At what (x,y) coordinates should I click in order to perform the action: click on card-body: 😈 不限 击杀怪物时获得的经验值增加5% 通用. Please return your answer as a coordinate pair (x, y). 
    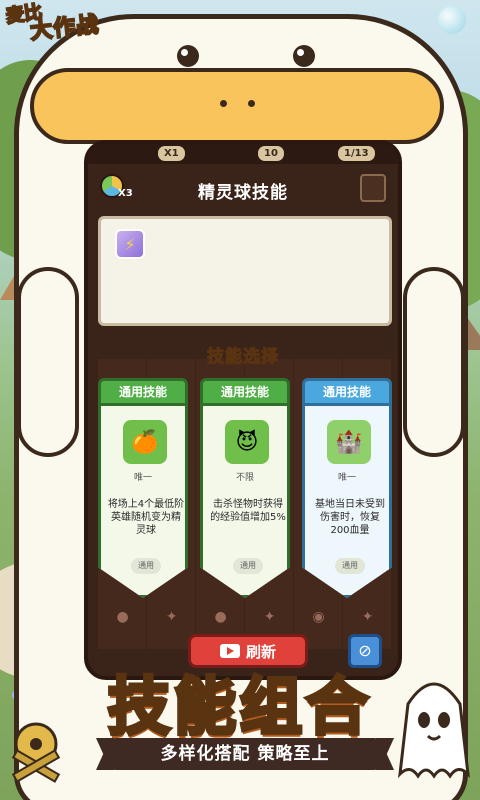
    Looking at the image, I should click on (245, 502).